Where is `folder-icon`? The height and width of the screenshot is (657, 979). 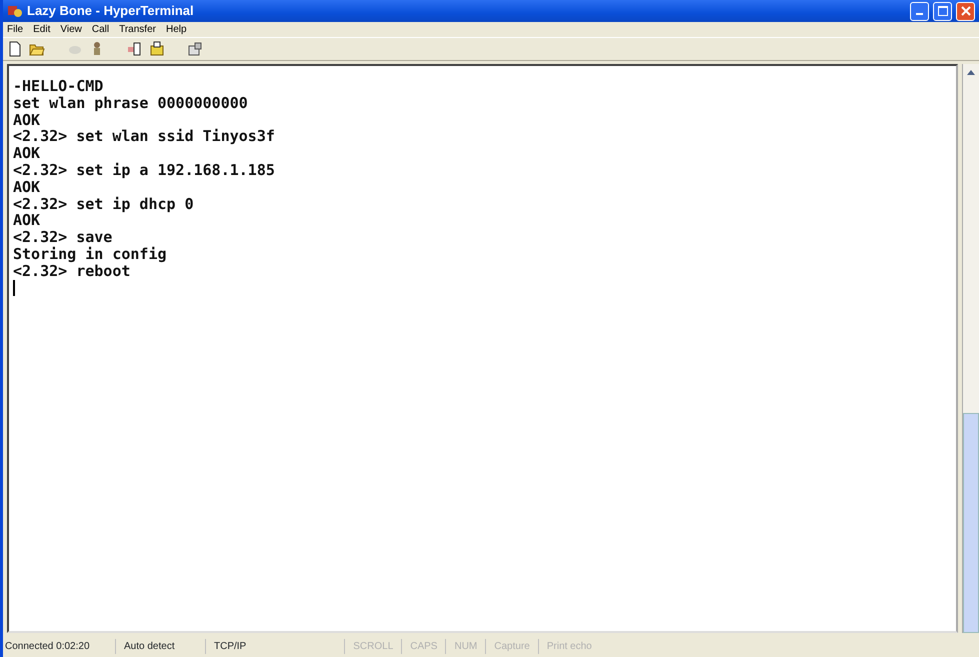
folder-icon is located at coordinates (157, 49).